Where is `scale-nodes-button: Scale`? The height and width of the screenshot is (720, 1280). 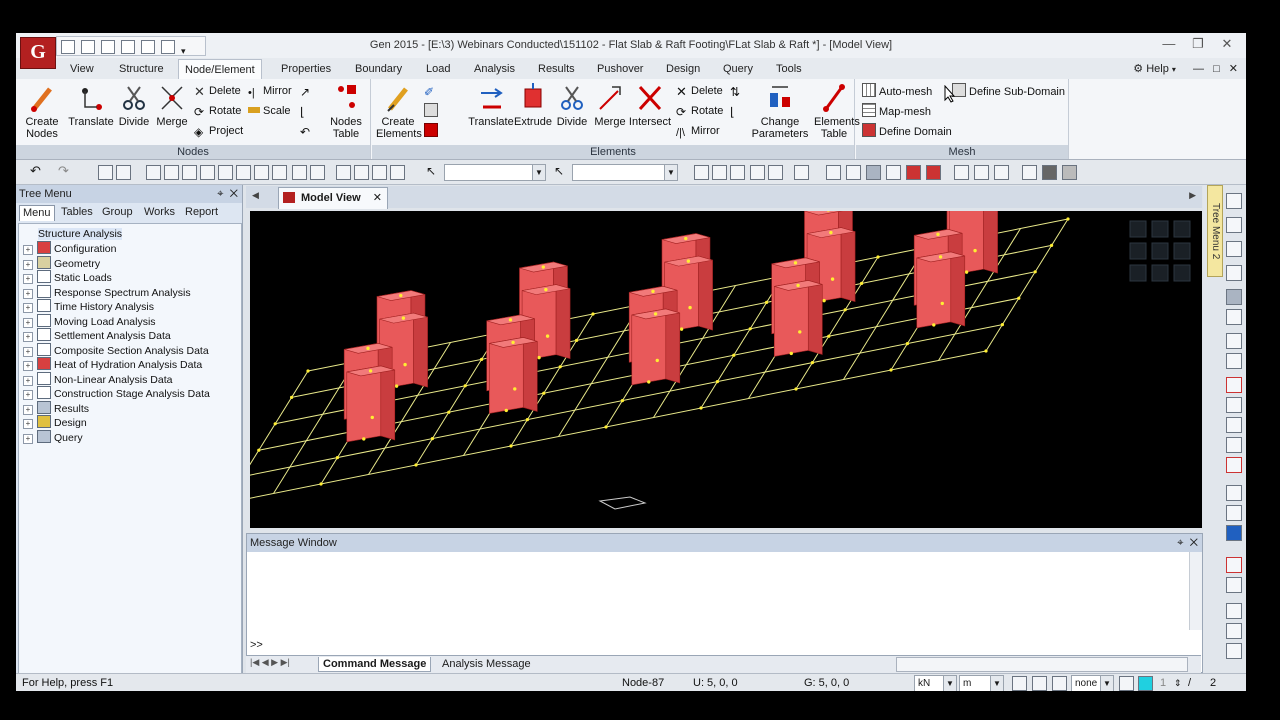 scale-nodes-button: Scale is located at coordinates (269, 111).